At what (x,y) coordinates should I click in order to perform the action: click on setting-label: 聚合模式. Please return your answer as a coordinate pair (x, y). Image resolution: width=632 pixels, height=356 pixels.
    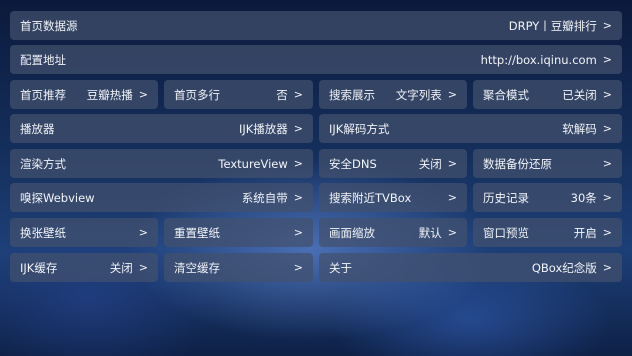
    Looking at the image, I should click on (506, 94).